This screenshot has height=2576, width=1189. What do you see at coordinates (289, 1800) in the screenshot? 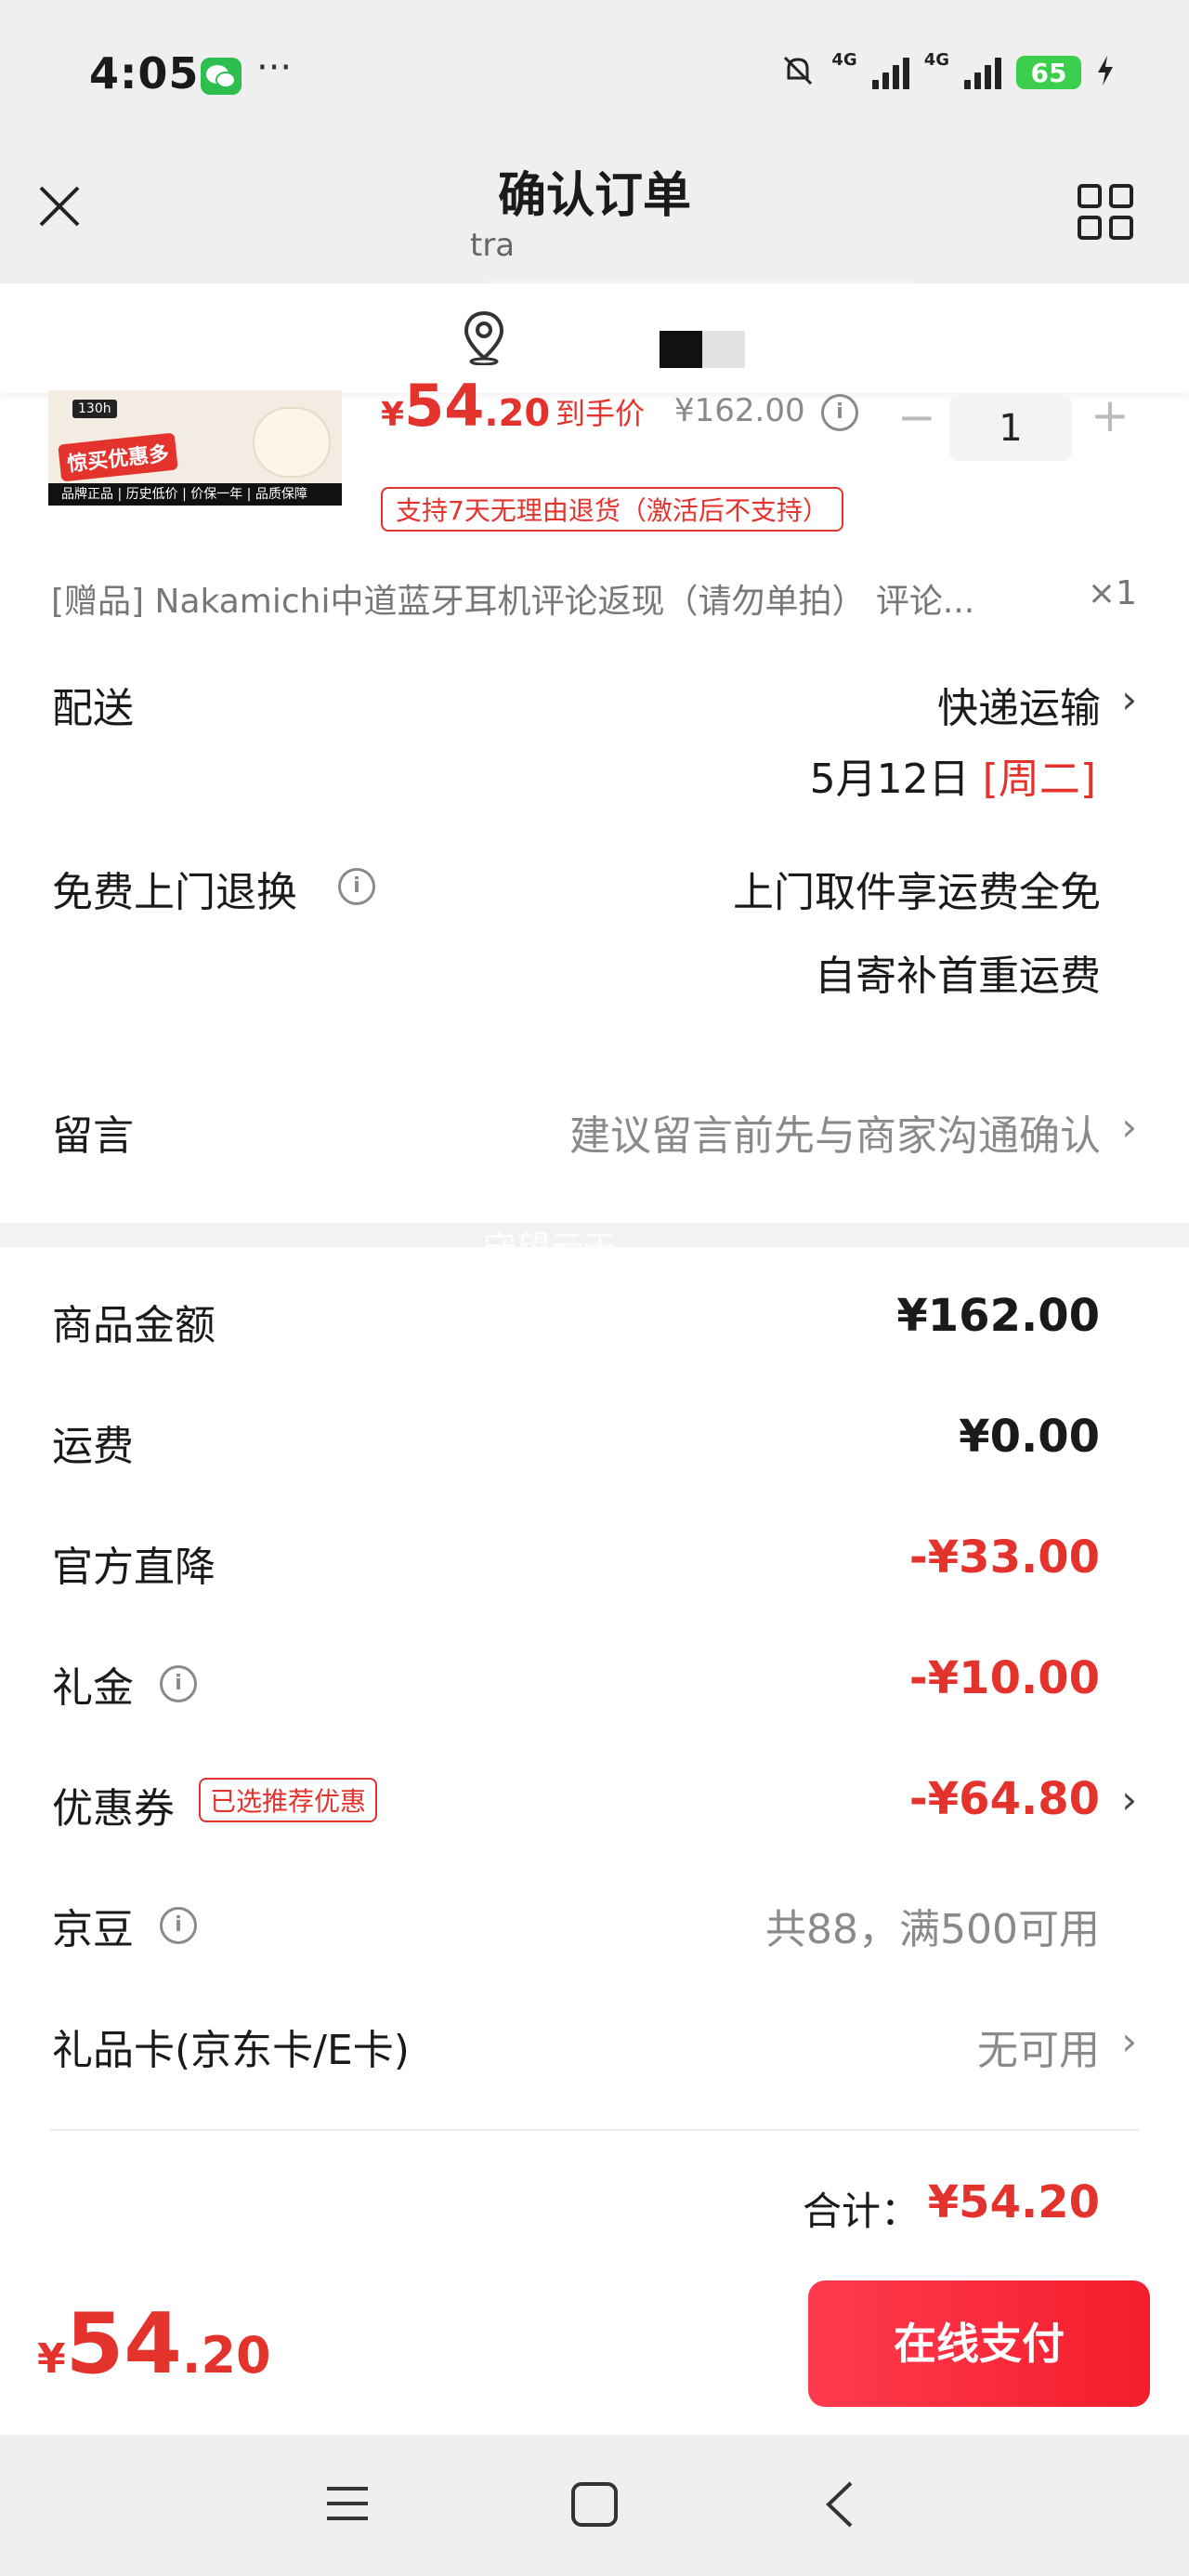
I see `coupon-recommended-badge: 已选推荐优惠` at bounding box center [289, 1800].